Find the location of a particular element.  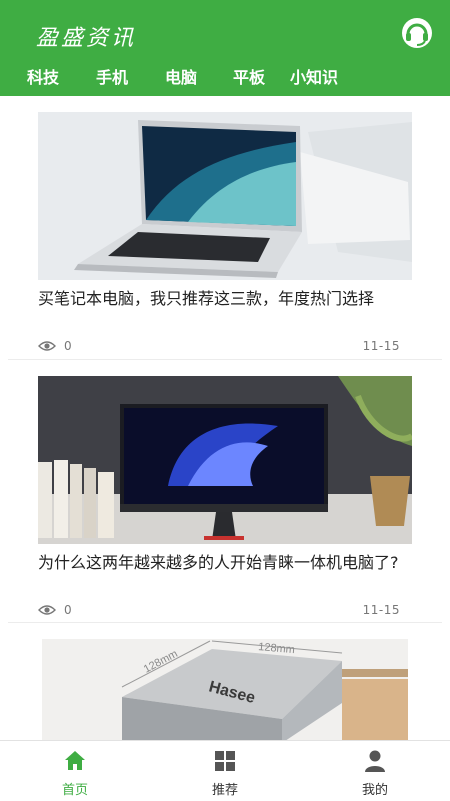

tab-tips: 小知识 is located at coordinates (314, 76).